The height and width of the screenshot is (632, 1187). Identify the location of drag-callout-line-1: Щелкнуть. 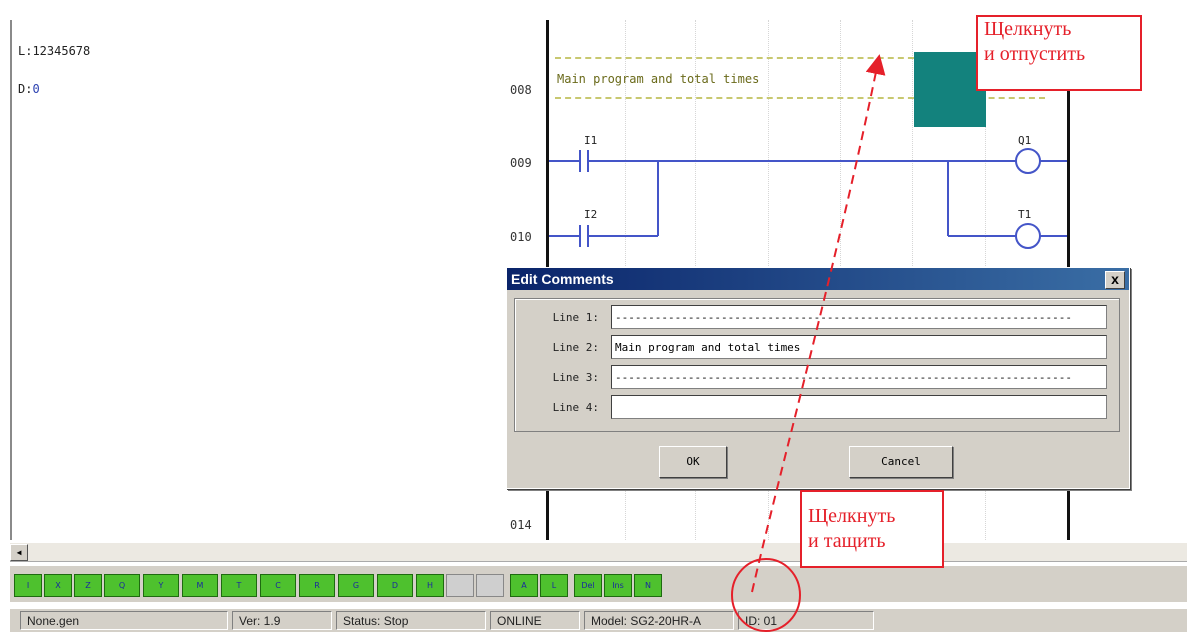
(852, 516).